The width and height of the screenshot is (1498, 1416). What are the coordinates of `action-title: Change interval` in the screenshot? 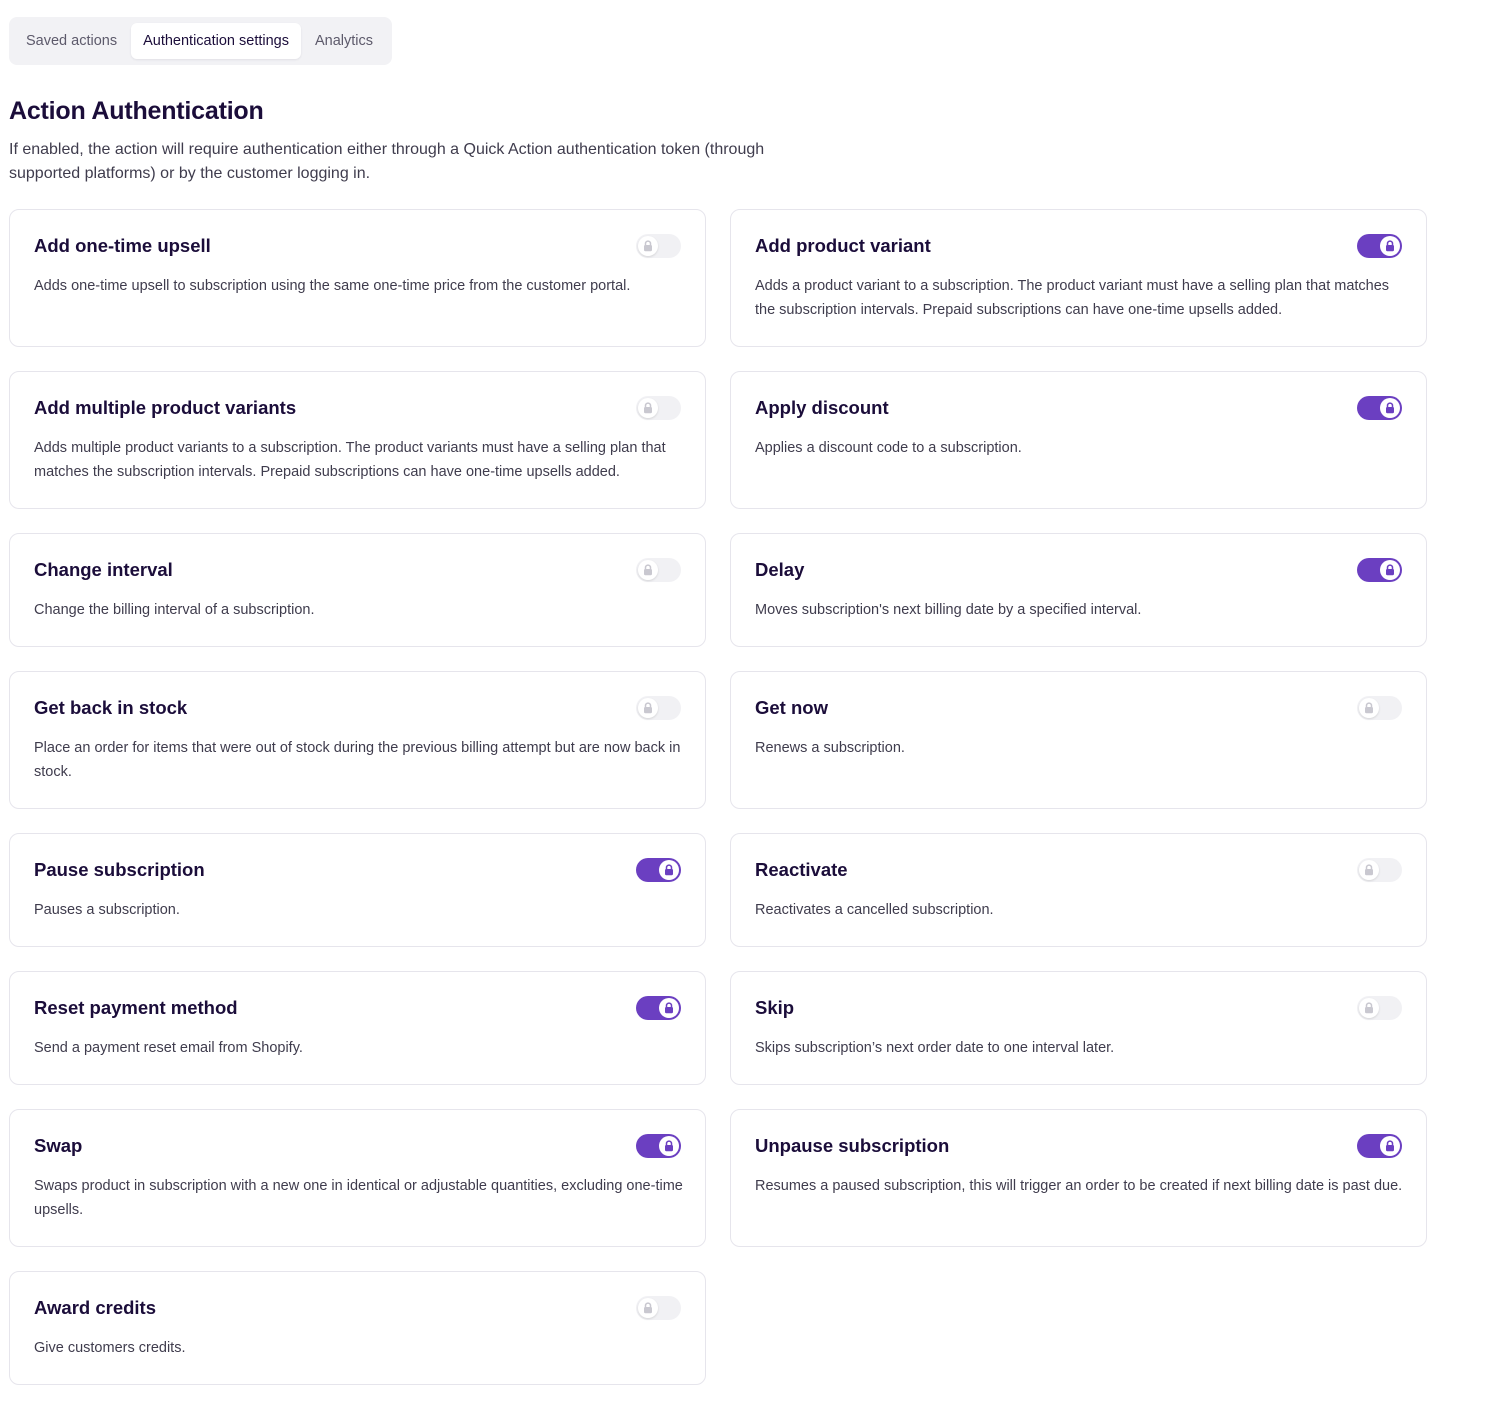 It's located at (103, 569).